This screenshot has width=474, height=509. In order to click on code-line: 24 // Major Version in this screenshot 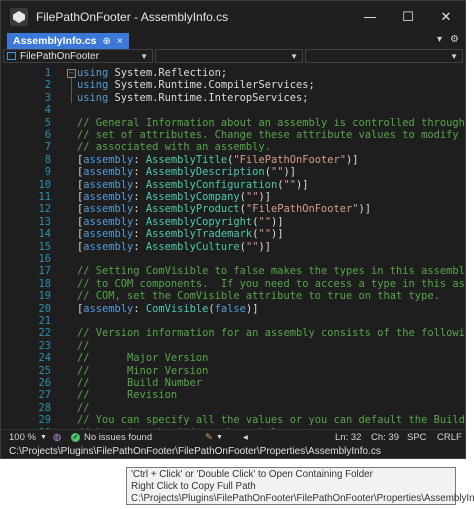, I will do `click(233, 358)`.